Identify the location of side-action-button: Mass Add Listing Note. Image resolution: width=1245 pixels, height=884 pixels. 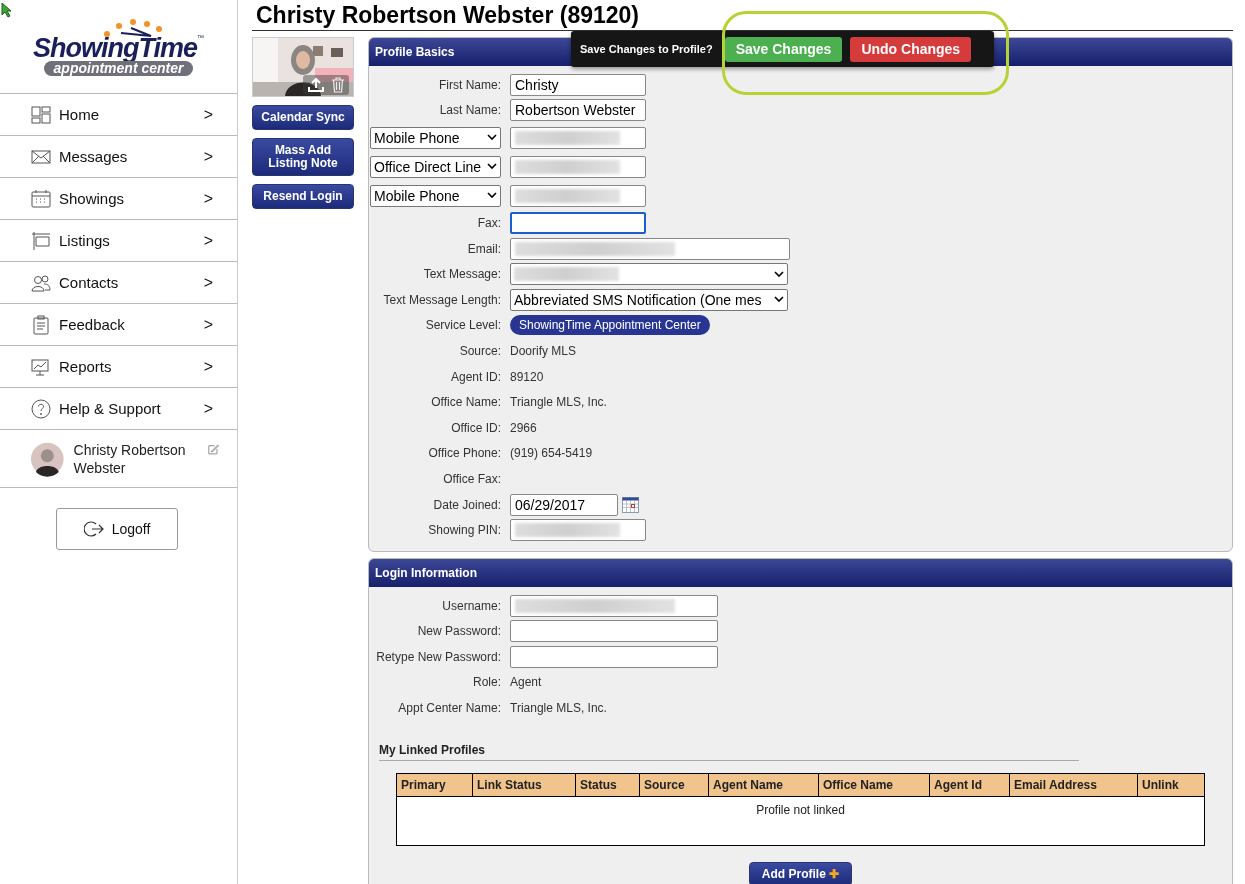
(303, 157).